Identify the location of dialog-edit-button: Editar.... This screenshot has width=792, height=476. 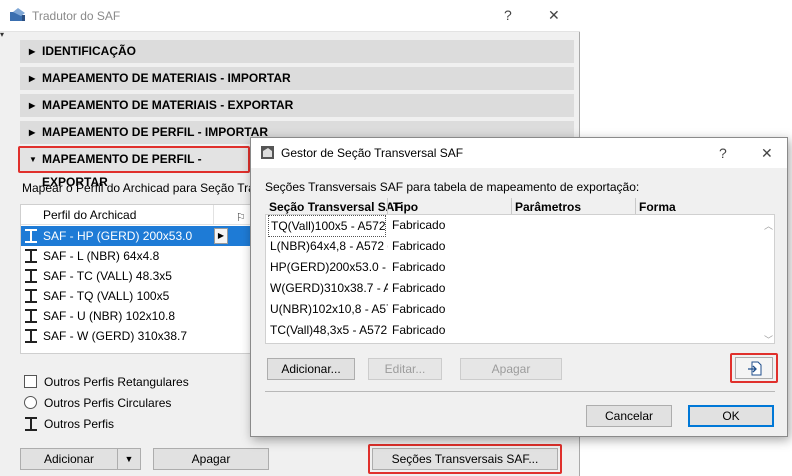
(405, 369).